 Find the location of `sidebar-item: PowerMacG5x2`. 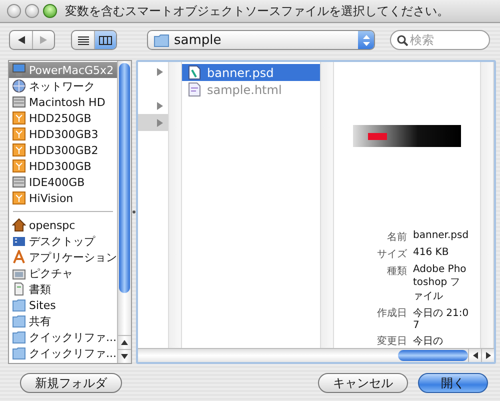

sidebar-item: PowerMacG5x2 is located at coordinates (63, 70).